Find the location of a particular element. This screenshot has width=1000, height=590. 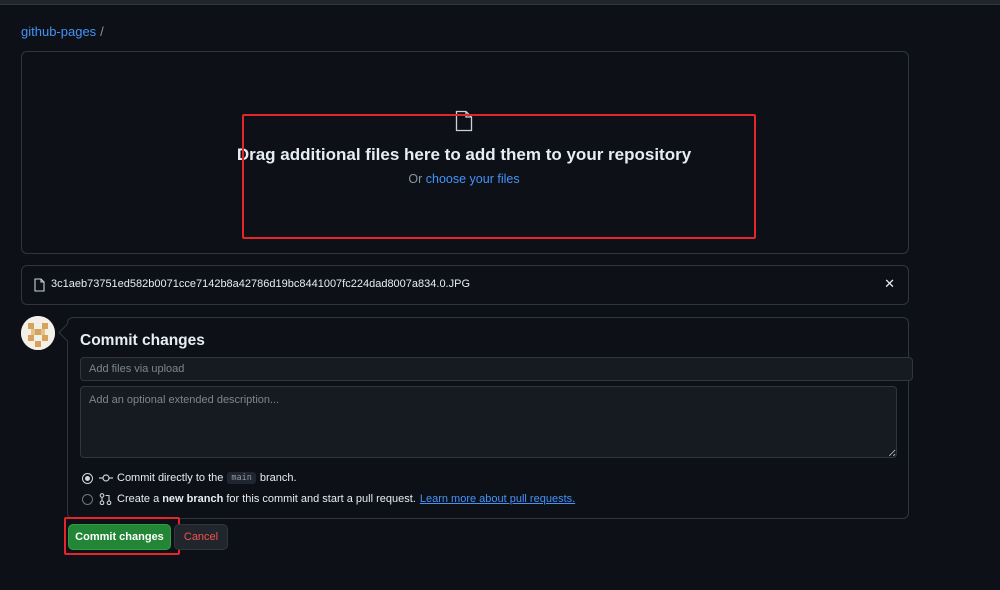

git-commit-icon is located at coordinates (106, 478).